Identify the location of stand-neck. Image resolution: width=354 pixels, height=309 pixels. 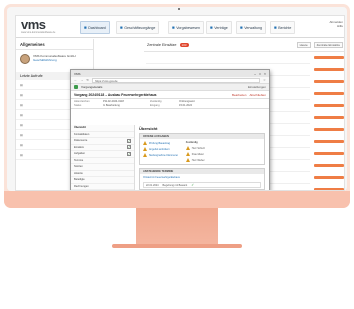
(177, 227).